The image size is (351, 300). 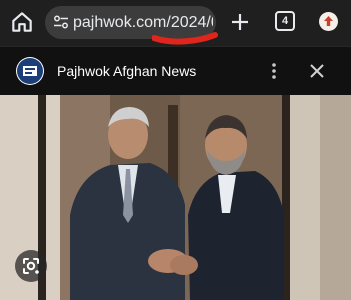 What do you see at coordinates (274, 71) in the screenshot?
I see `more-vertical-icon` at bounding box center [274, 71].